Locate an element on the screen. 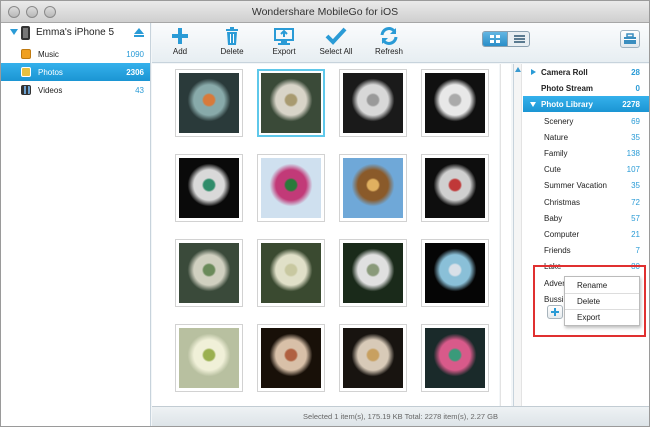  sidebar-item-count: 43 is located at coordinates (139, 90).